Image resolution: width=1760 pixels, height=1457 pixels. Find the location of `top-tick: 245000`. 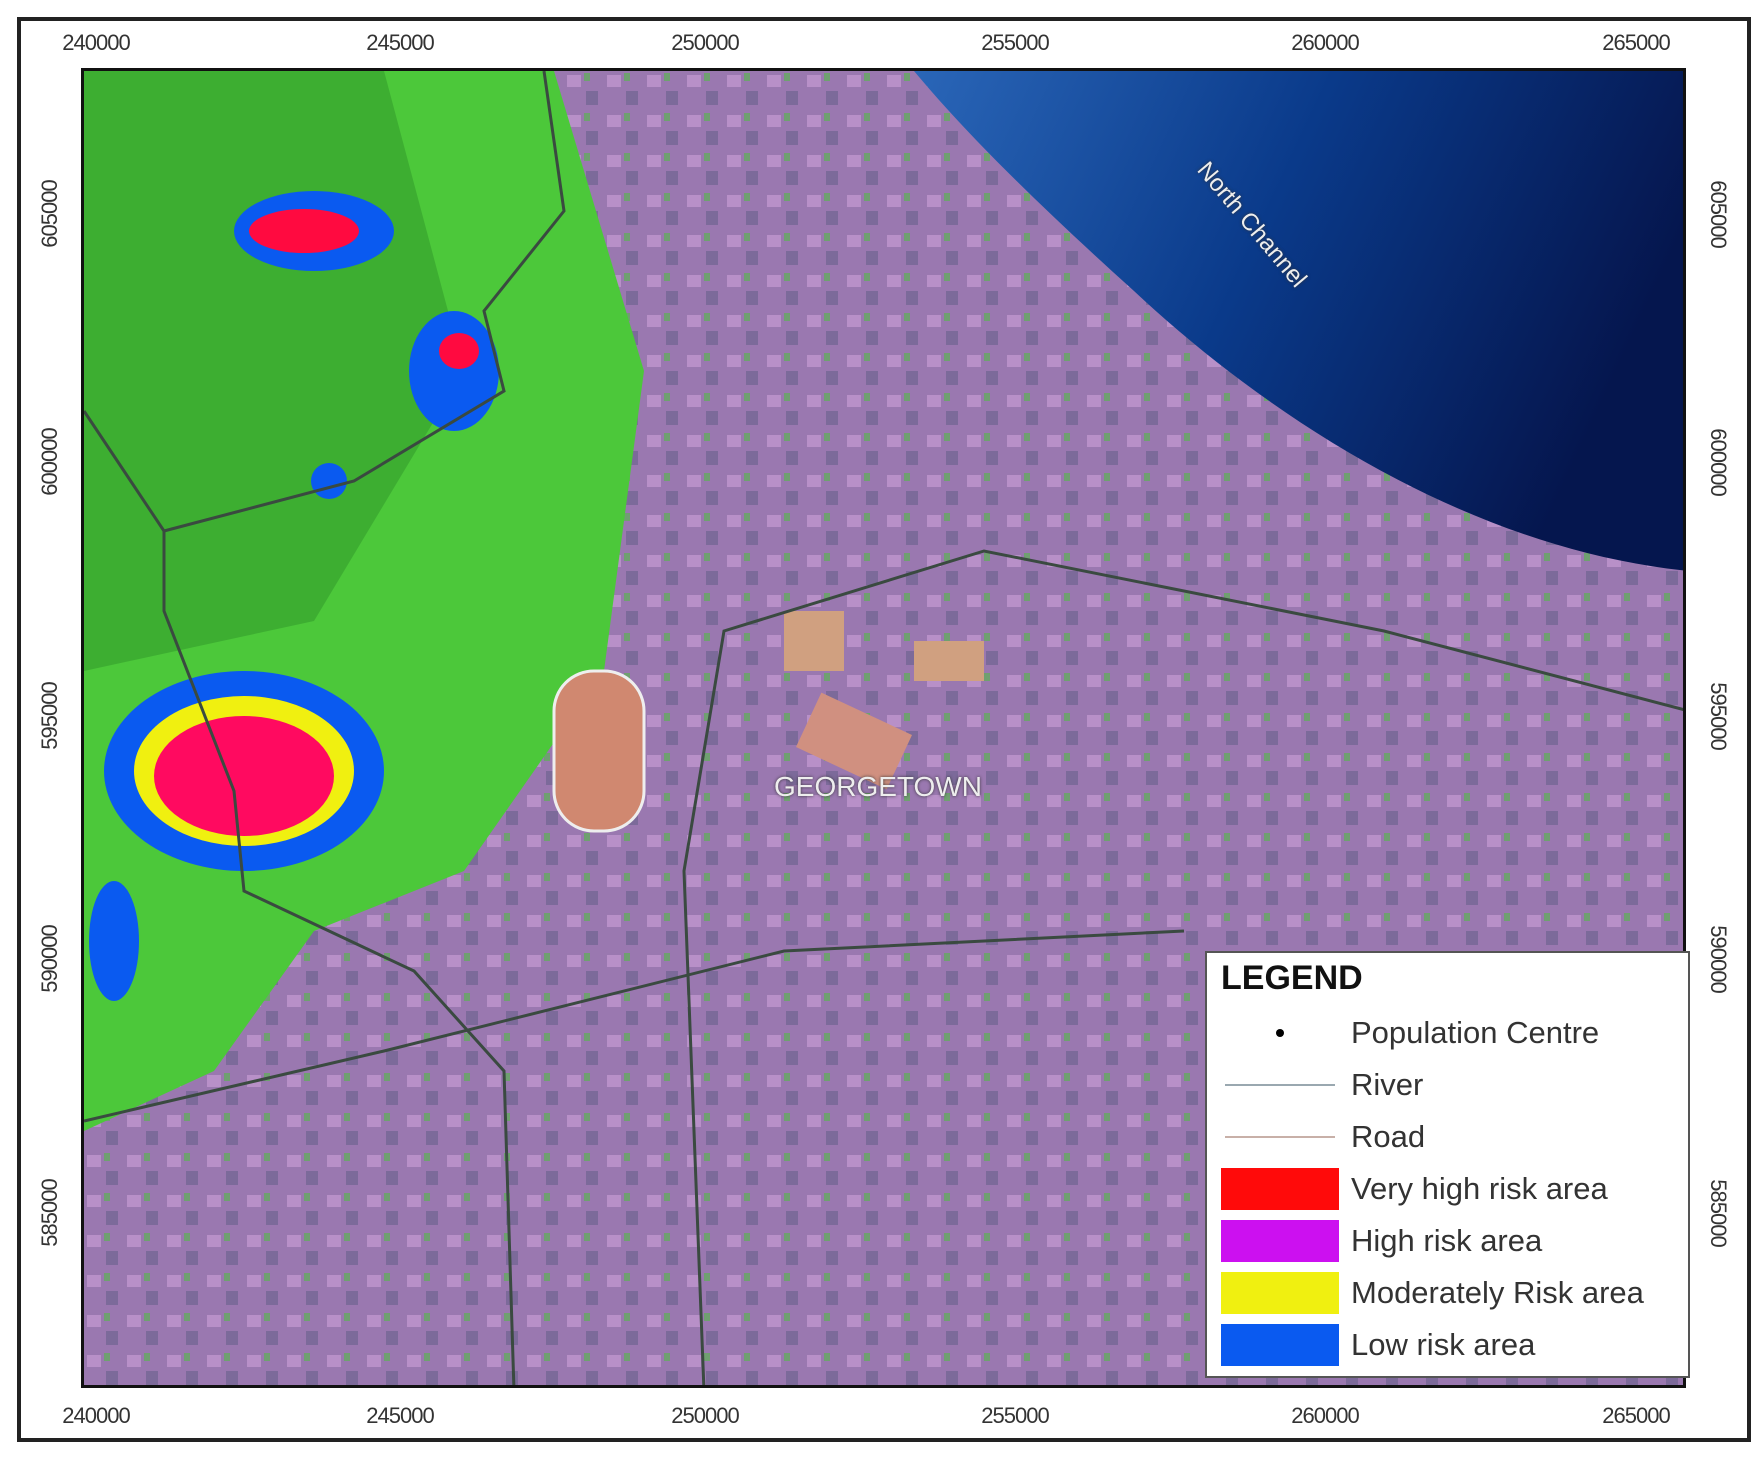

top-tick: 245000 is located at coordinates (400, 42).